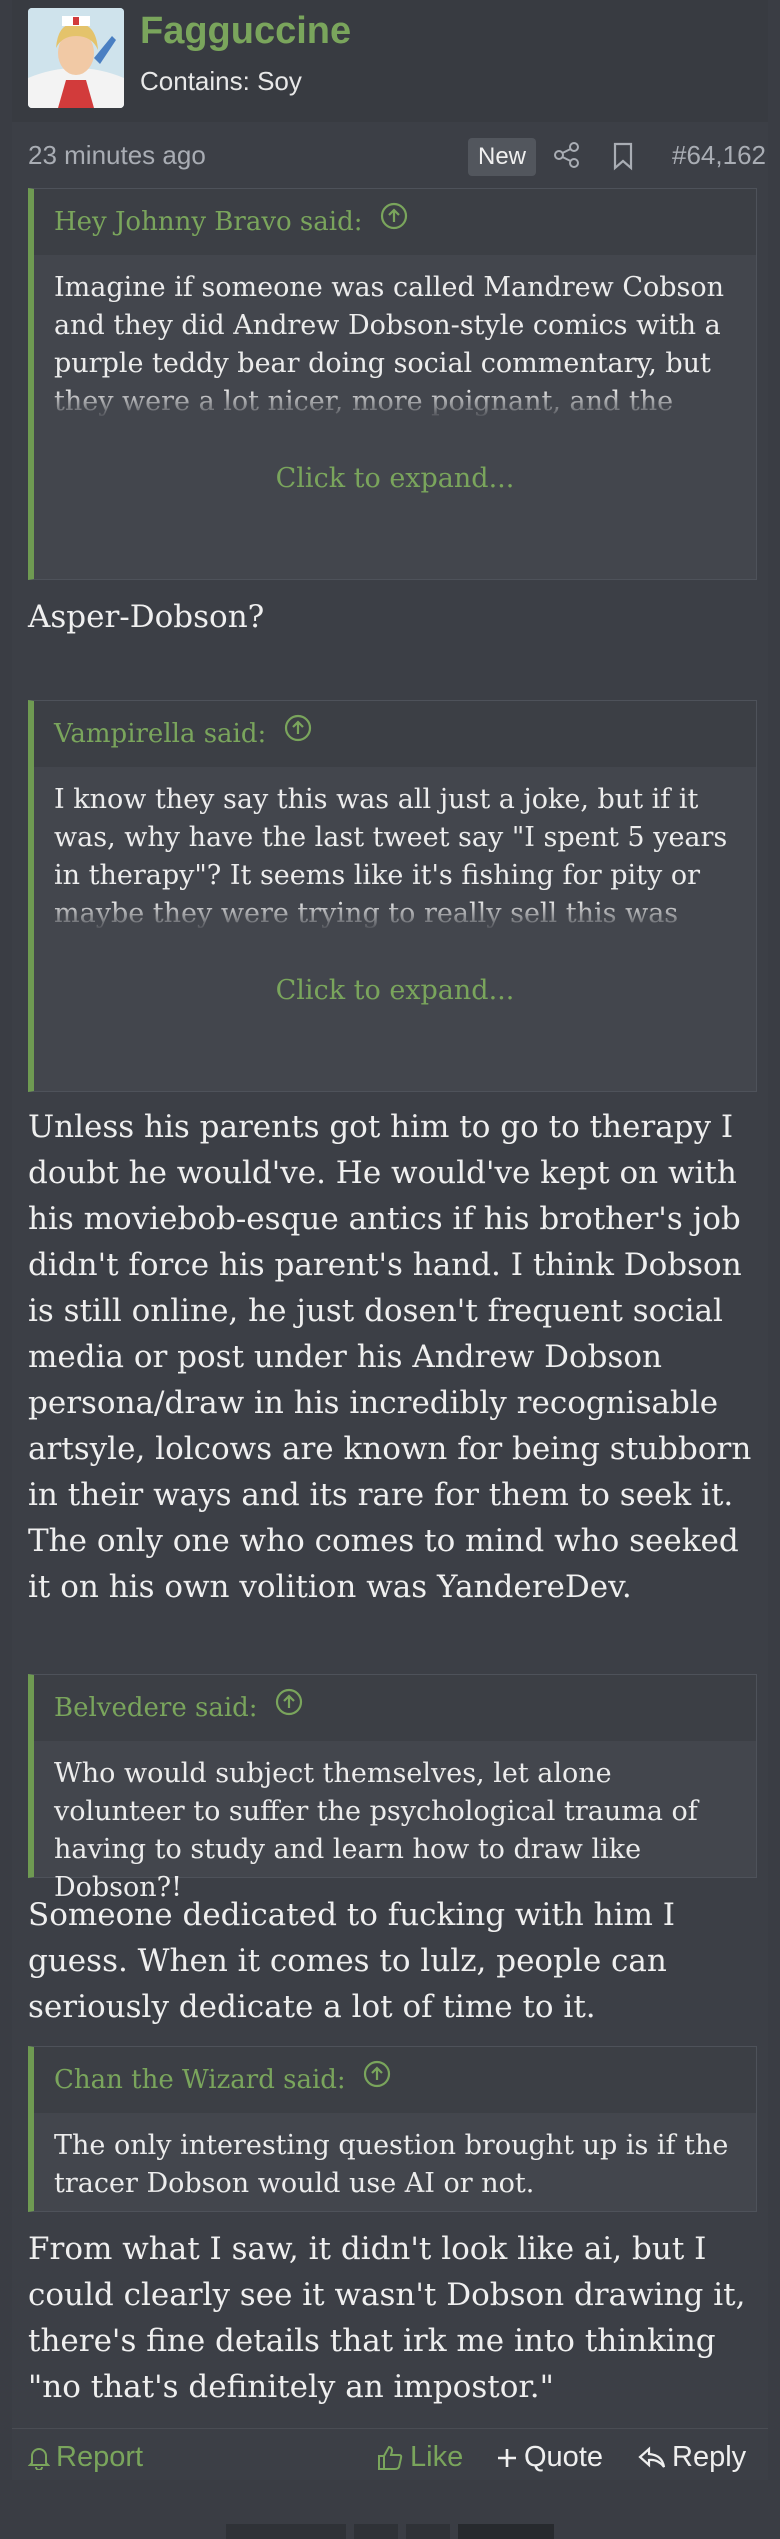 This screenshot has height=2539, width=780. I want to click on quote-header: Chan the Wizard said:, so click(395, 2080).